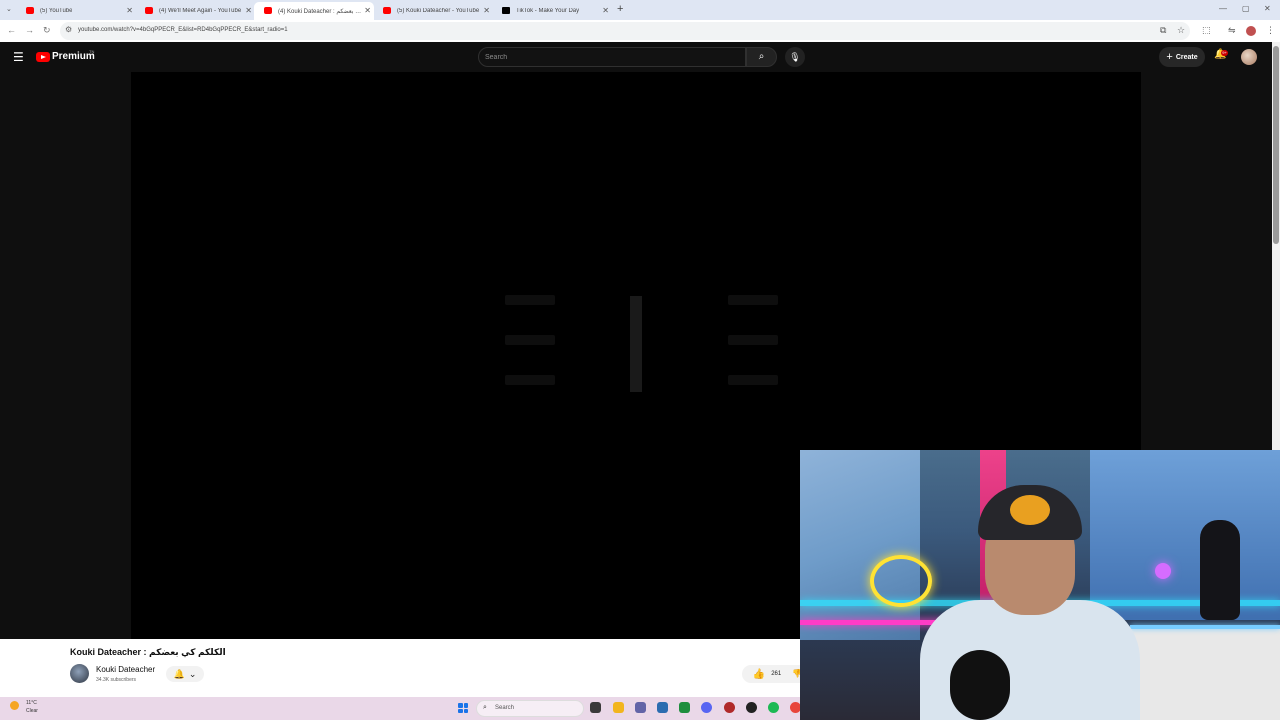 This screenshot has height=720, width=1280. I want to click on weather-moon-icon, so click(14, 705).